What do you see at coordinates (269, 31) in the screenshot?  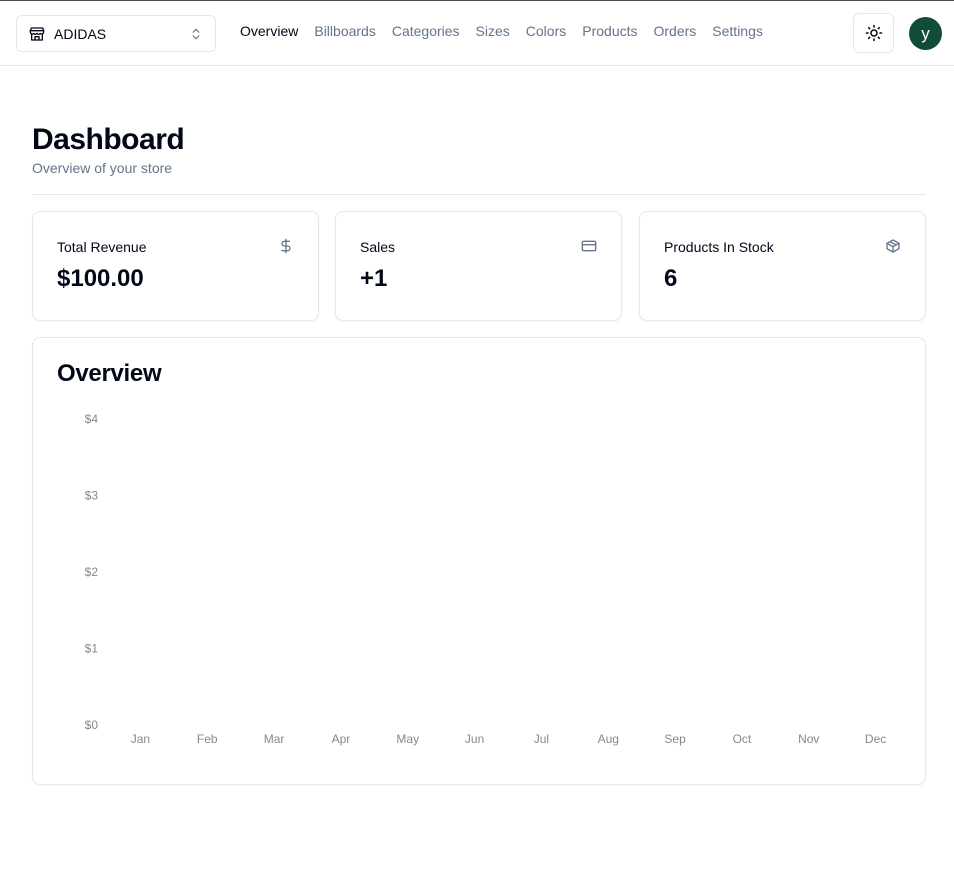 I see `nav-link-overview: Overview` at bounding box center [269, 31].